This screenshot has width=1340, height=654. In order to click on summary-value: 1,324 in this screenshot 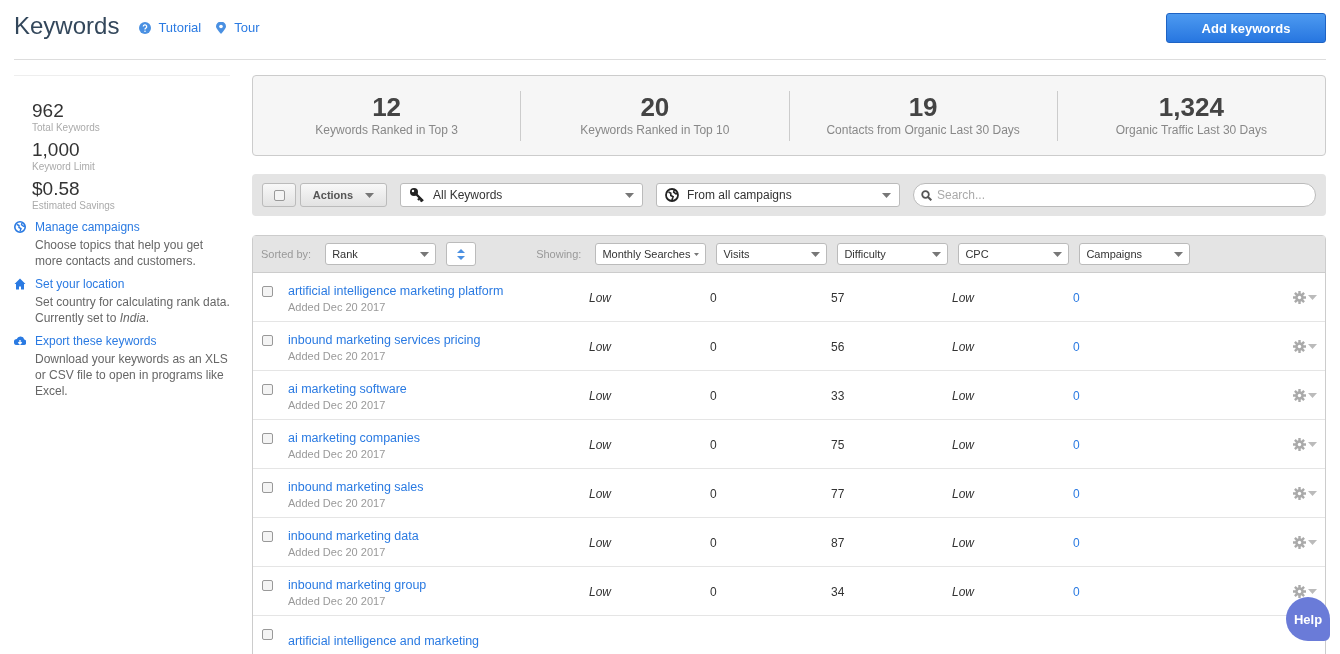, I will do `click(1191, 106)`.